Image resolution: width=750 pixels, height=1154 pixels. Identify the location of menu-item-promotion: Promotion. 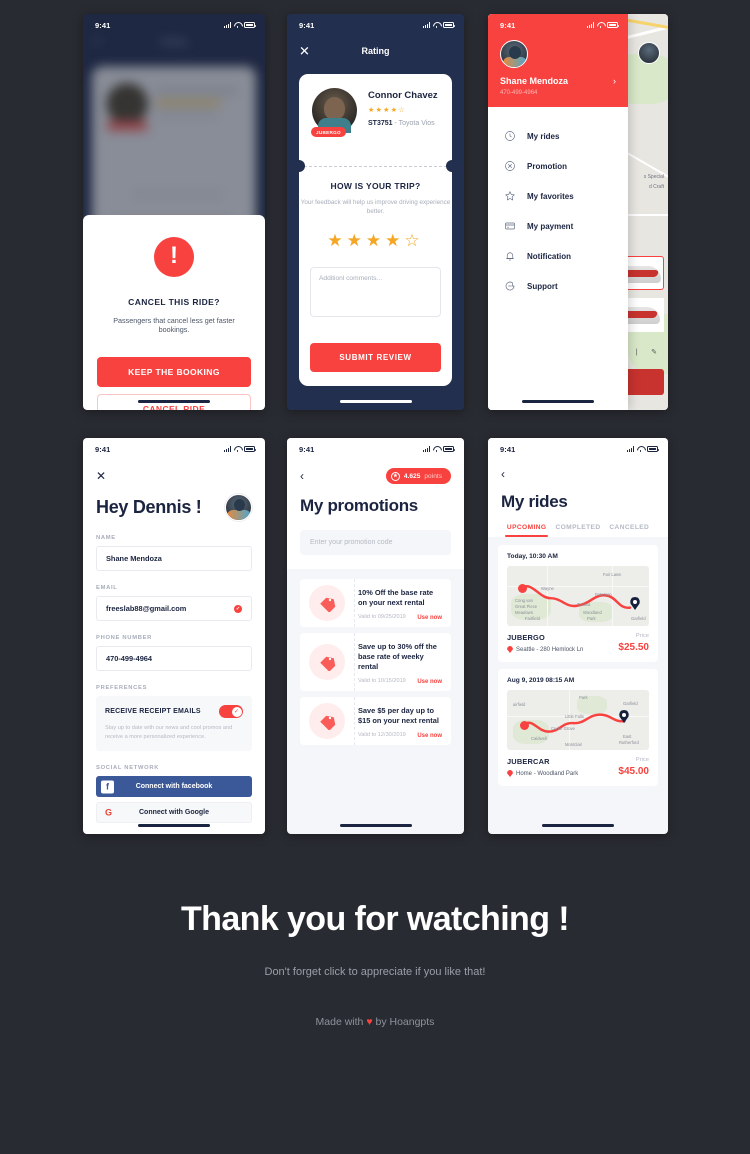
(558, 166).